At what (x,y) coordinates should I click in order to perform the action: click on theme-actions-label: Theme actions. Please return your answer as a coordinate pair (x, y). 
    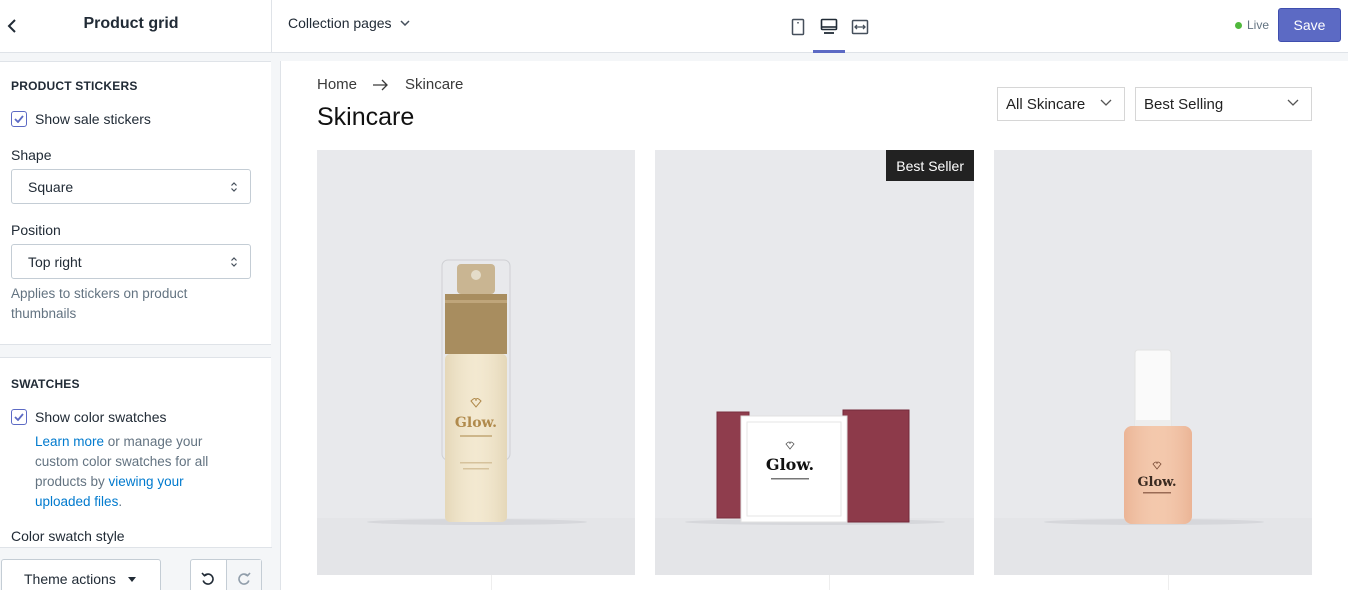
    Looking at the image, I should click on (70, 579).